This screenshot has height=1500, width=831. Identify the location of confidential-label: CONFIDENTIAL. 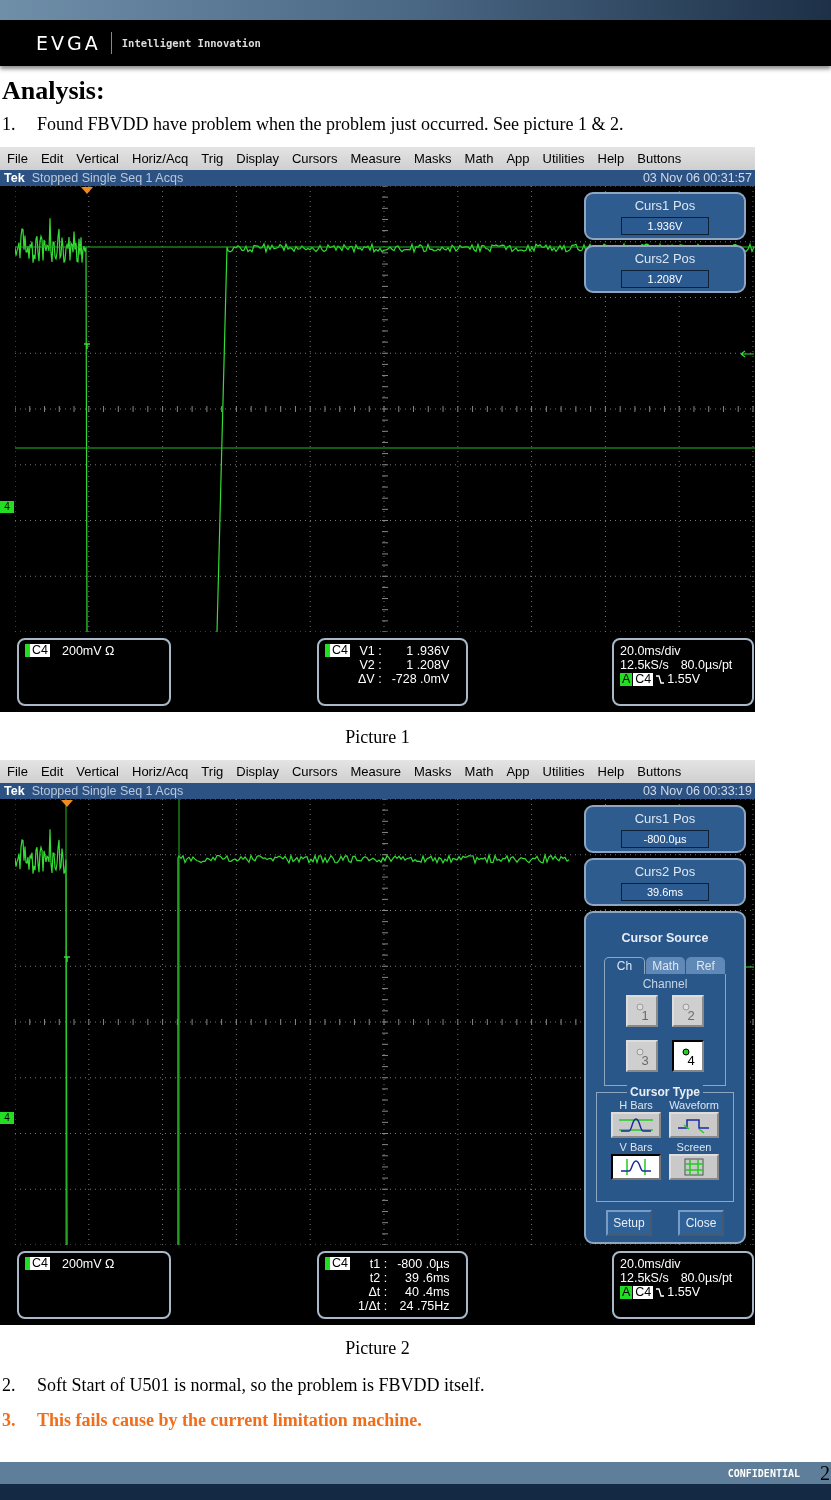
(763, 1473).